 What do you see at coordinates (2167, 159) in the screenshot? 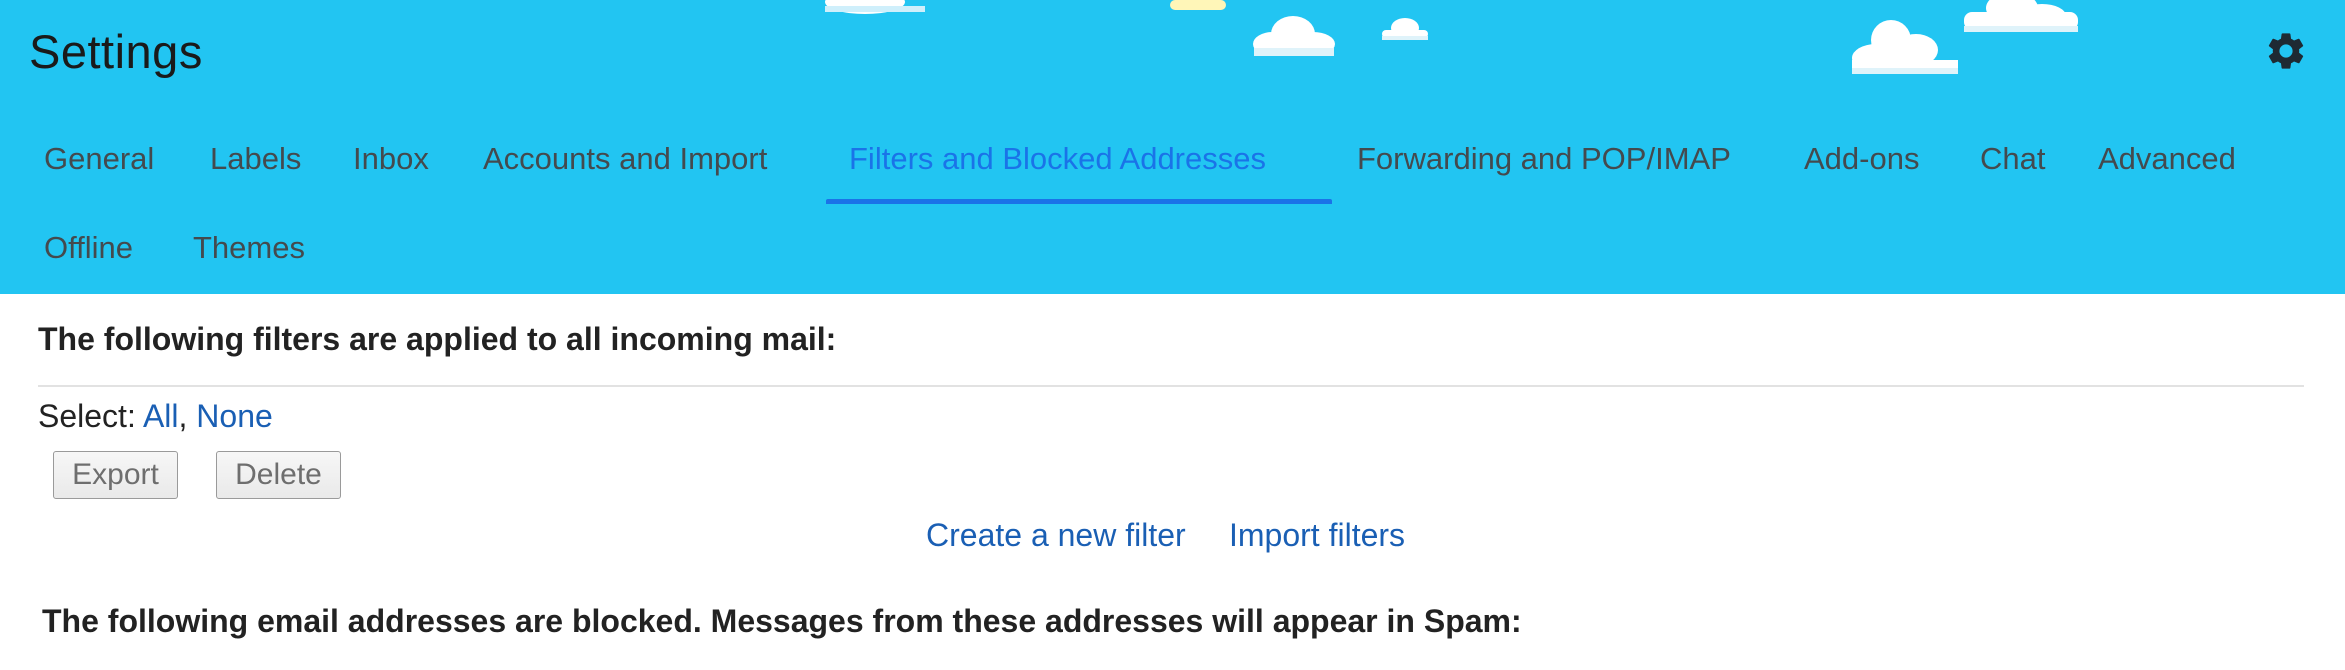
I see `tab-advanced: Advanced` at bounding box center [2167, 159].